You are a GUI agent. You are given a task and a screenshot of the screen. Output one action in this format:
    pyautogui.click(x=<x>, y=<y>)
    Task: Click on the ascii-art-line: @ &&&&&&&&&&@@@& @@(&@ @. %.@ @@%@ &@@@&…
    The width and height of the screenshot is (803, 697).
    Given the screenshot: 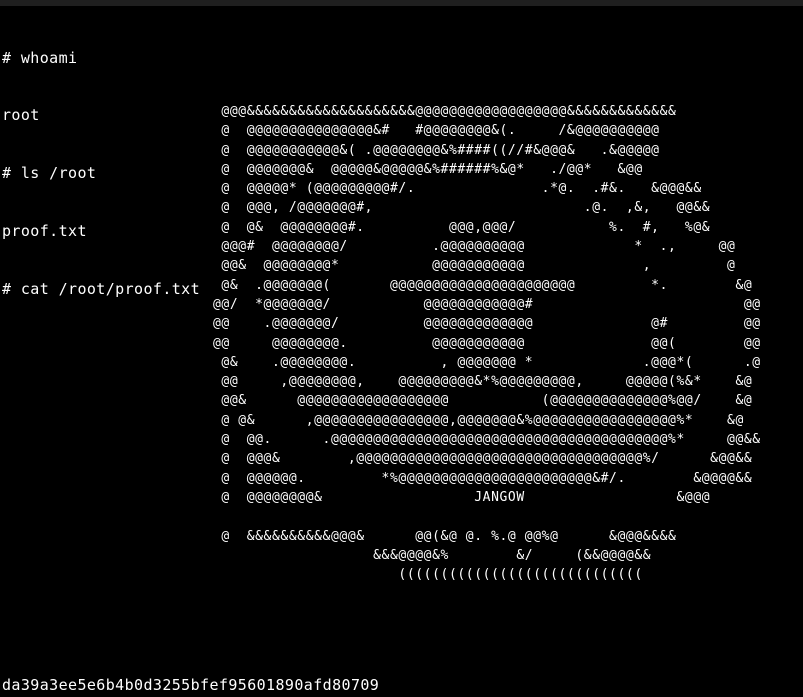 What is the action you would take?
    pyautogui.click(x=445, y=536)
    